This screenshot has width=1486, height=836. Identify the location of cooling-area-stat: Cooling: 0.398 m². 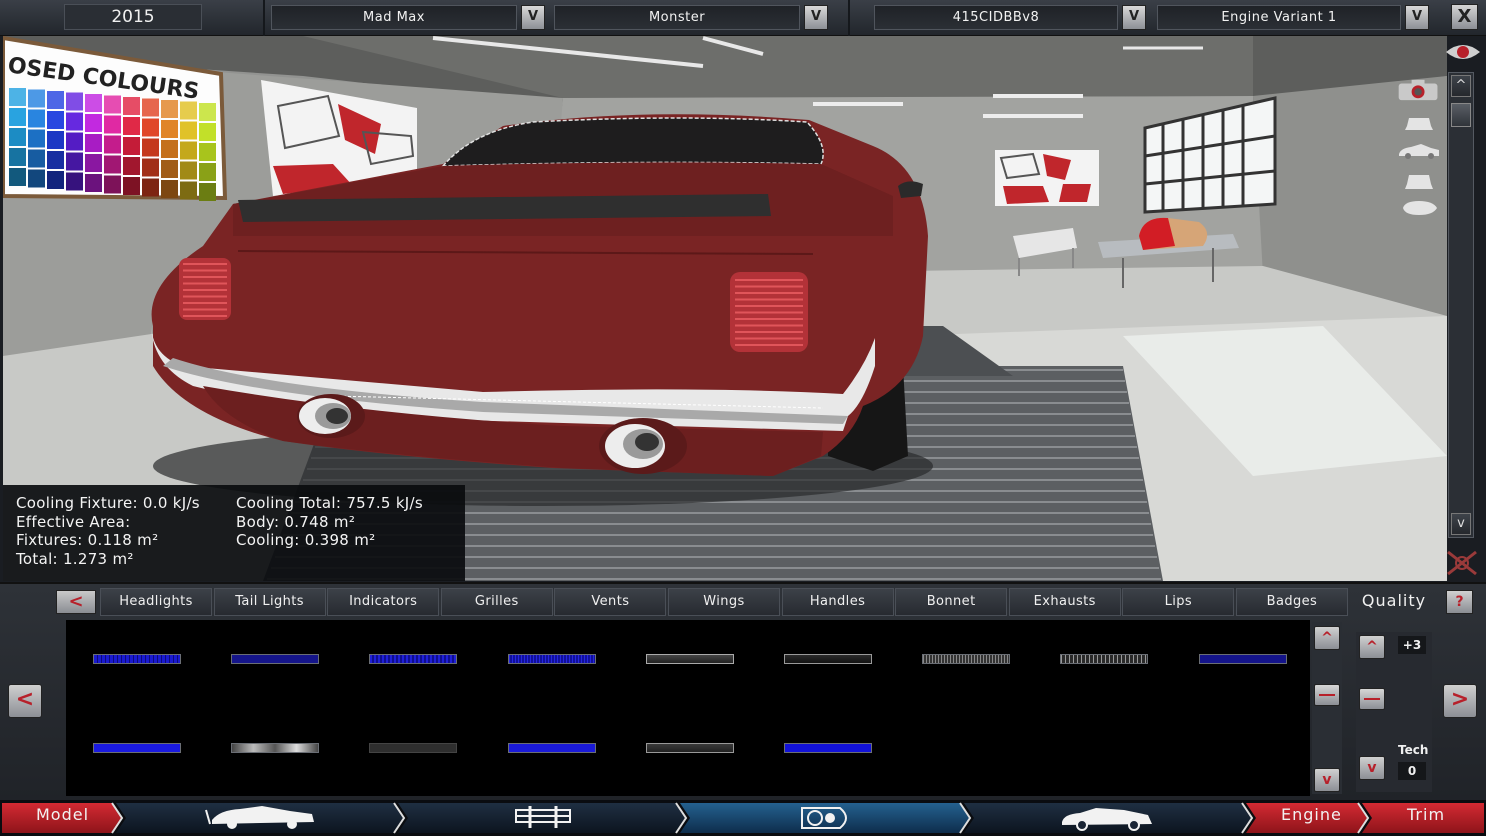
(306, 540).